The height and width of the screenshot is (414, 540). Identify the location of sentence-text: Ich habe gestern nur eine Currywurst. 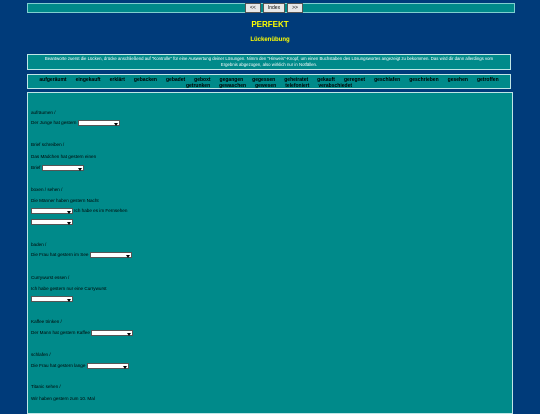
(69, 288).